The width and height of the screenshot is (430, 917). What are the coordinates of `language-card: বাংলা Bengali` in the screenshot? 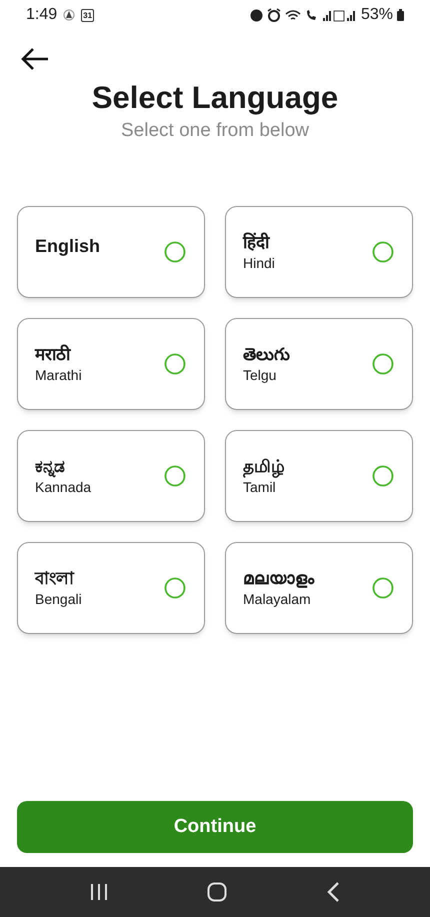 It's located at (111, 588).